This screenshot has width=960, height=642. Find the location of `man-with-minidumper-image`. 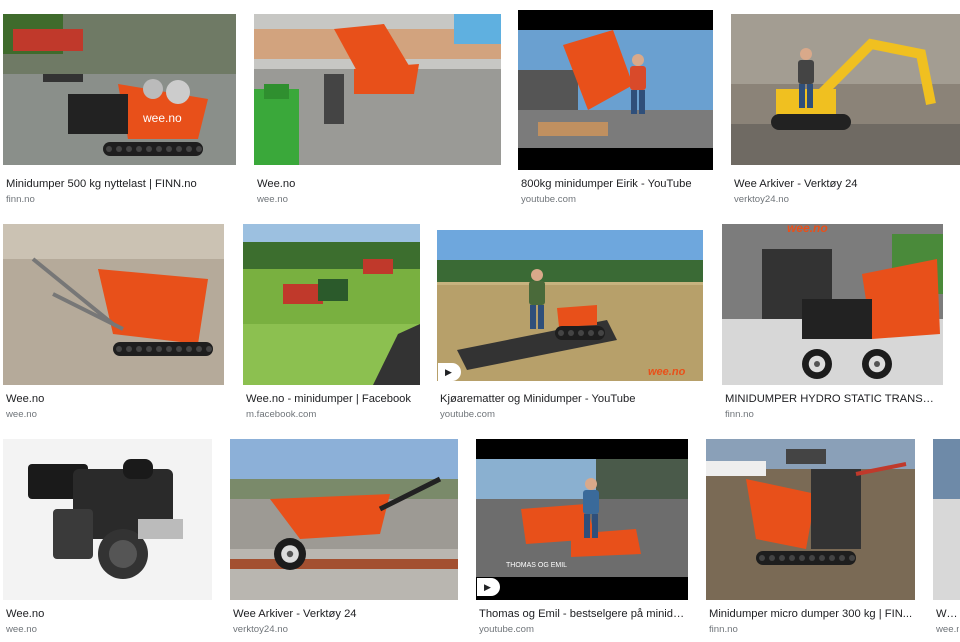

man-with-minidumper-image is located at coordinates (615, 90).